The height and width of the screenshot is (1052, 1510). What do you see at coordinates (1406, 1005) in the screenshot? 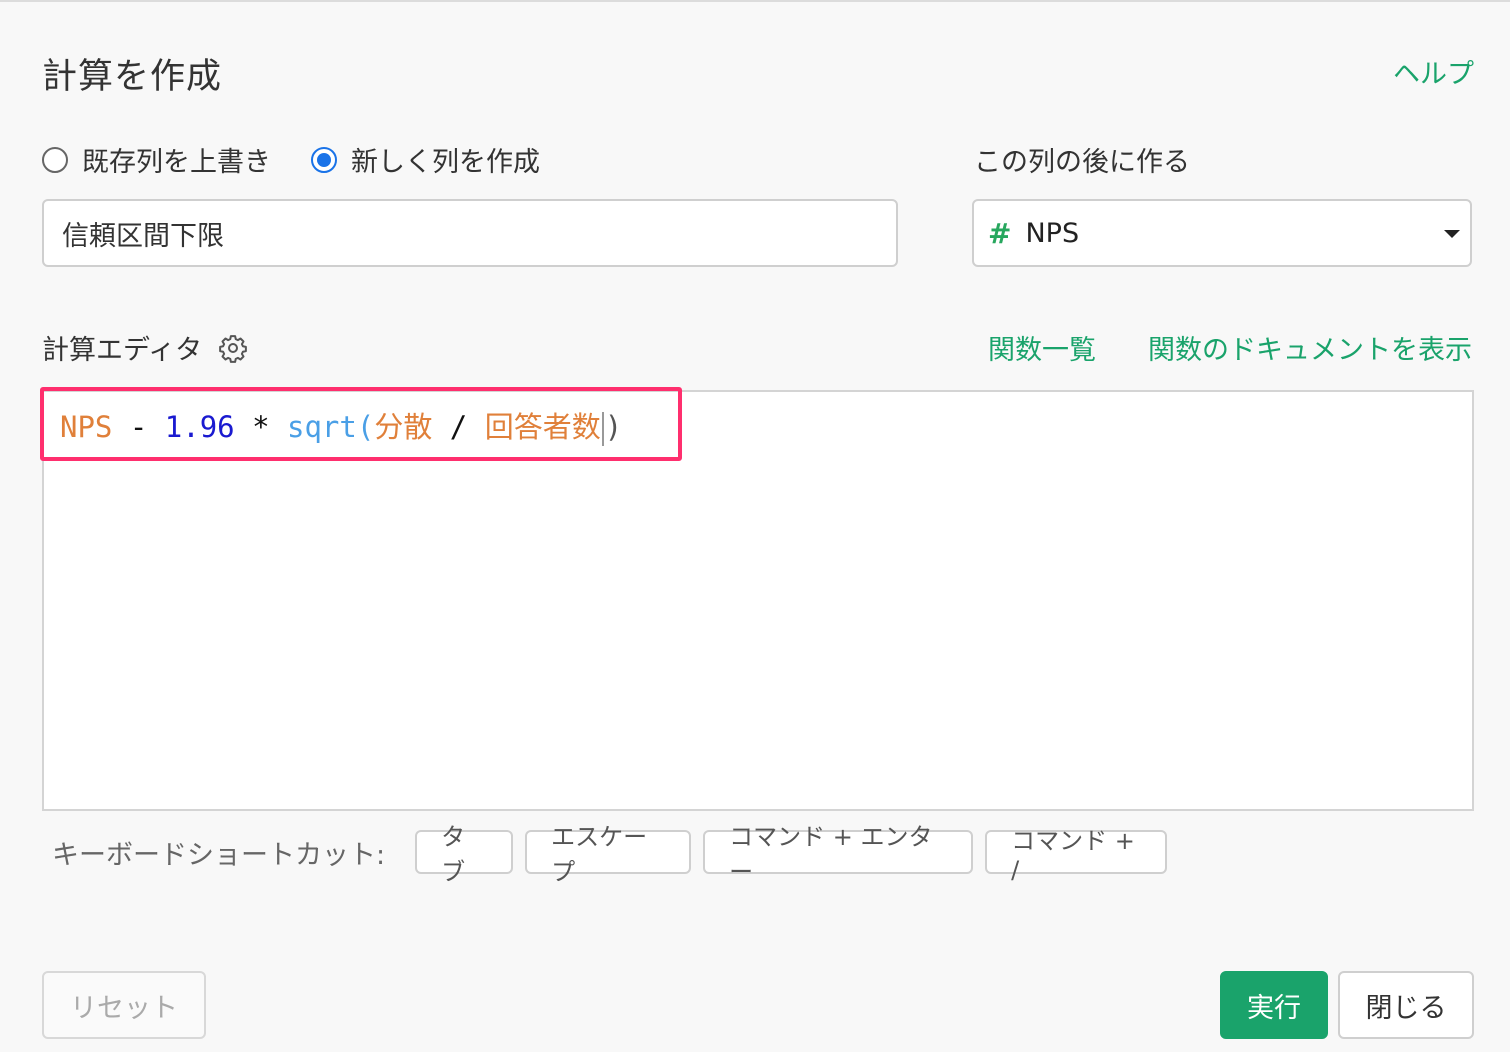
I see `close-button: 閉じる` at bounding box center [1406, 1005].